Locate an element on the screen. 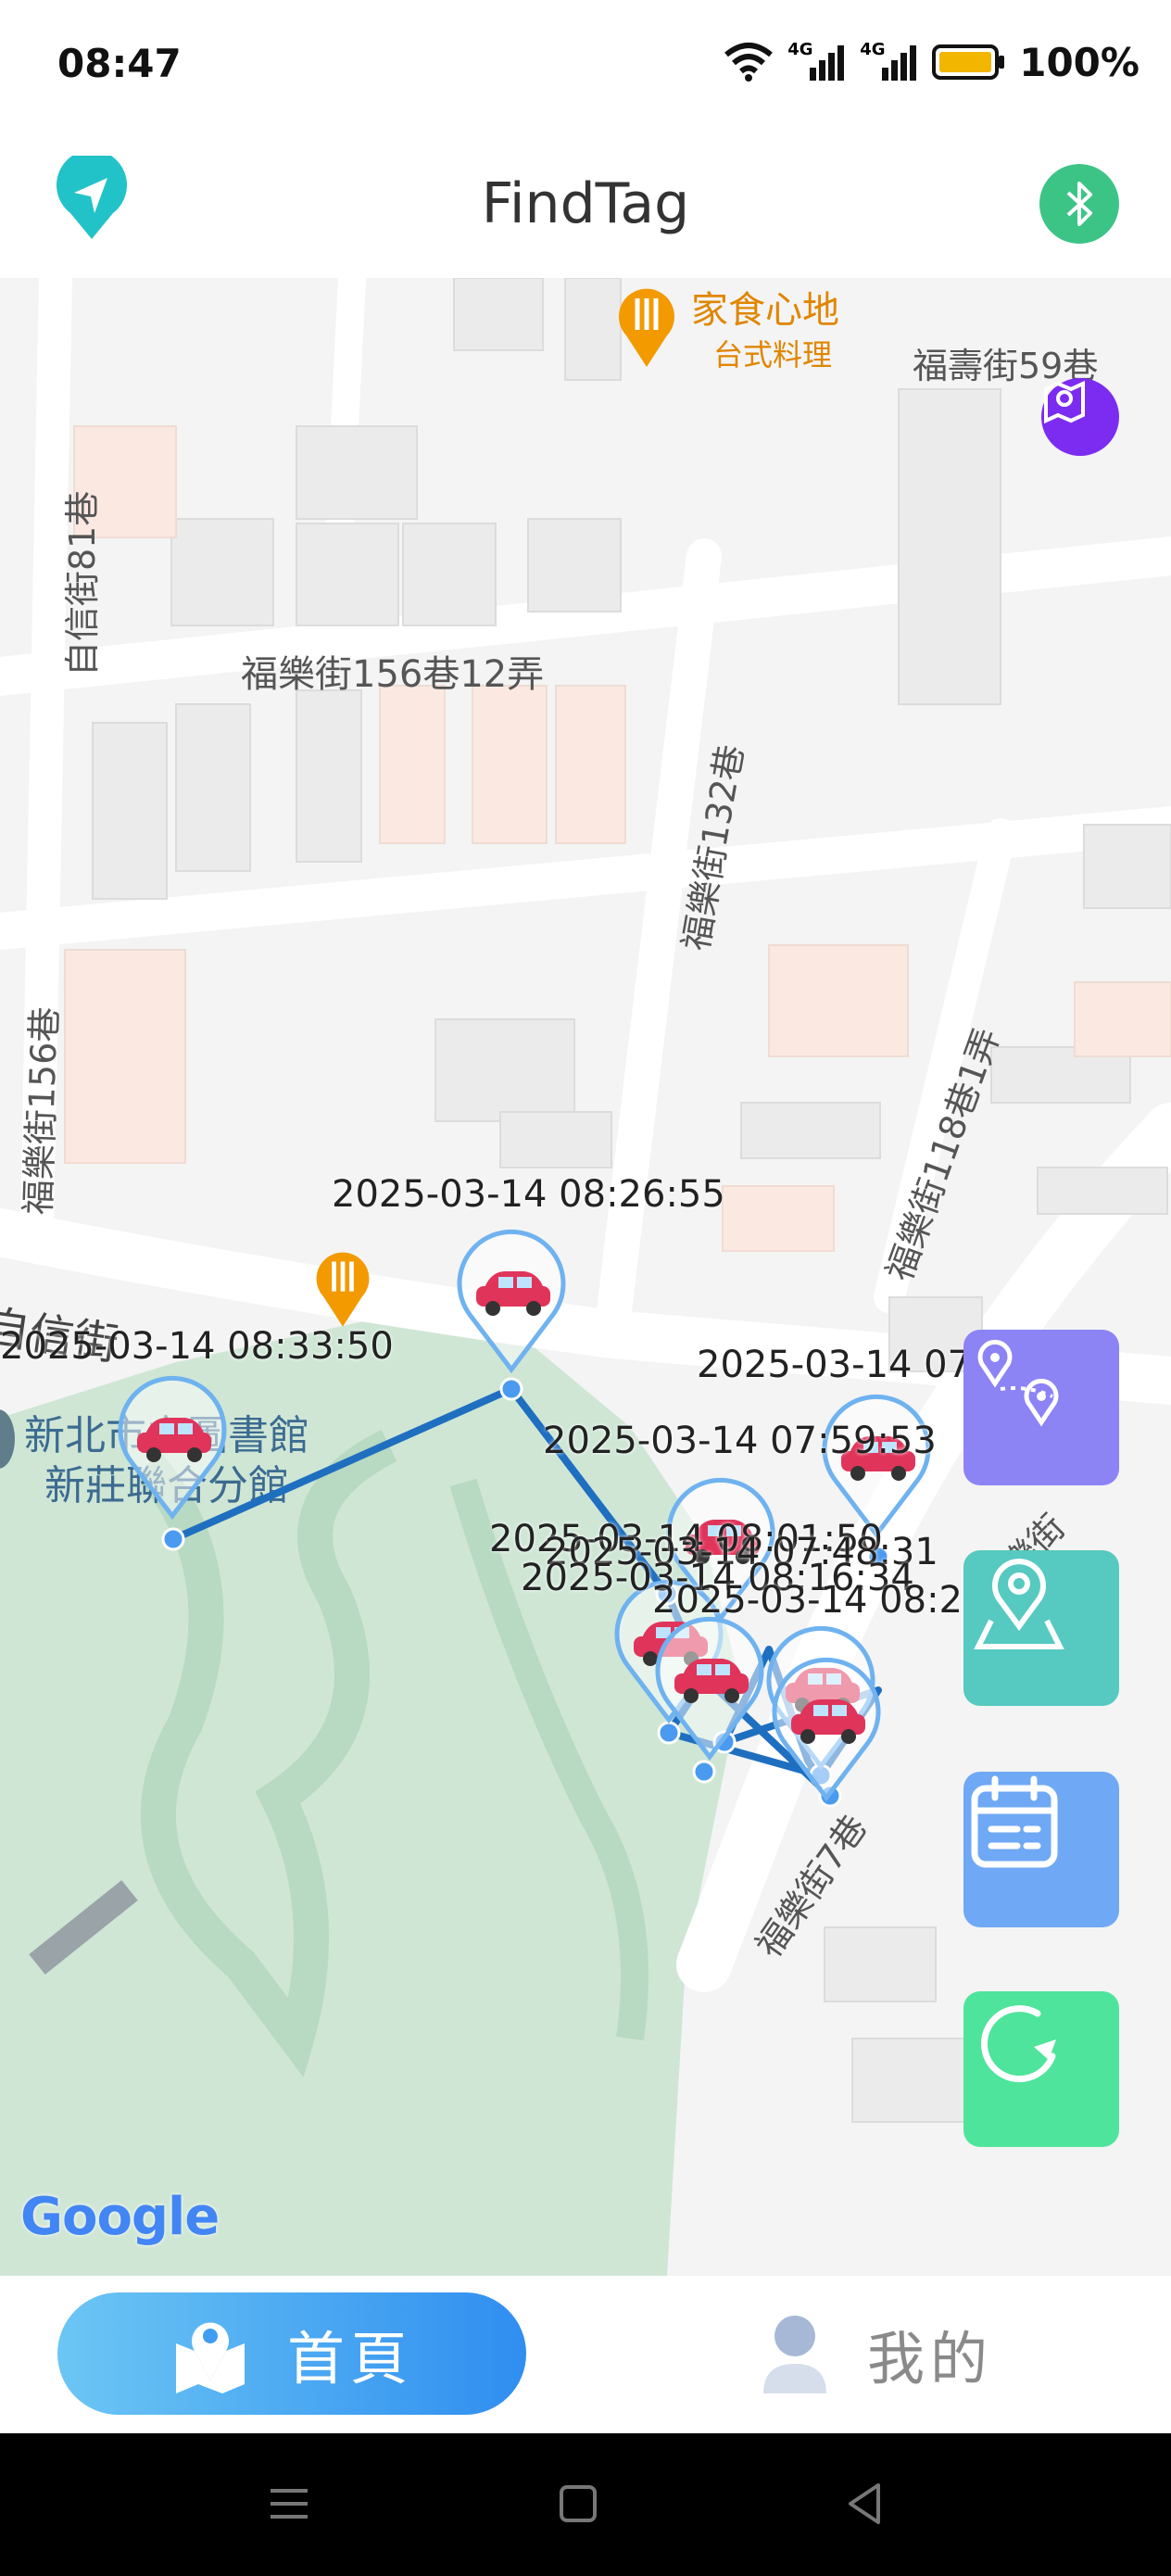 This screenshot has width=1171, height=2576. bluetooth-button is located at coordinates (1079, 204).